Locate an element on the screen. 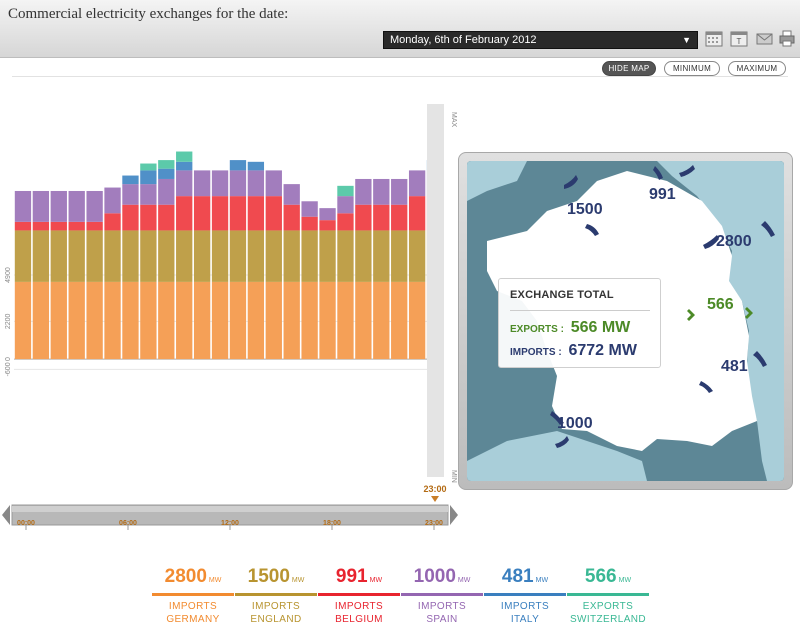 The image size is (800, 628). exports-row: EXPORTS : 566 MW is located at coordinates (570, 328).